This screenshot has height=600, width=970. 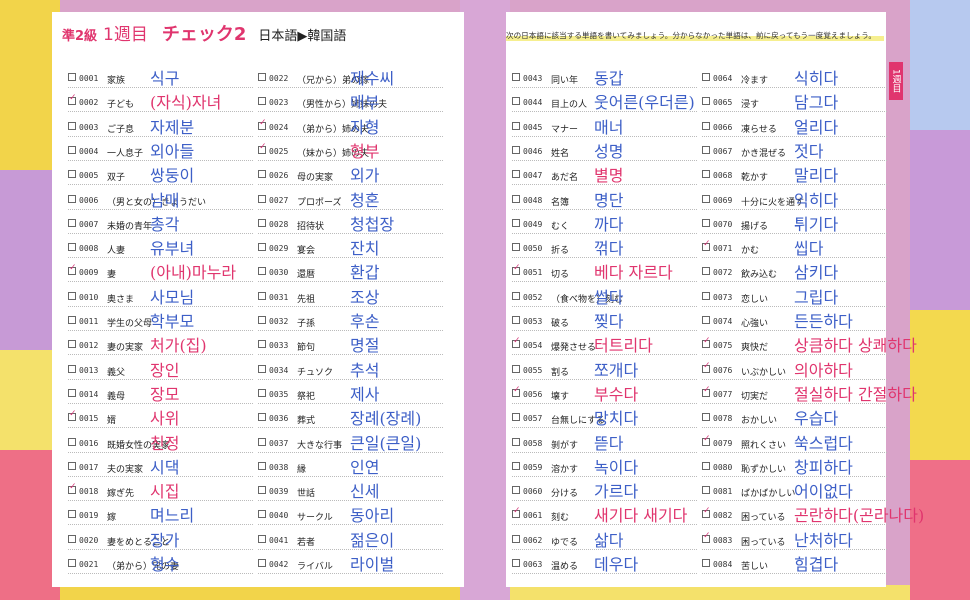 I want to click on korean-answer: 남매, so click(x=164, y=199).